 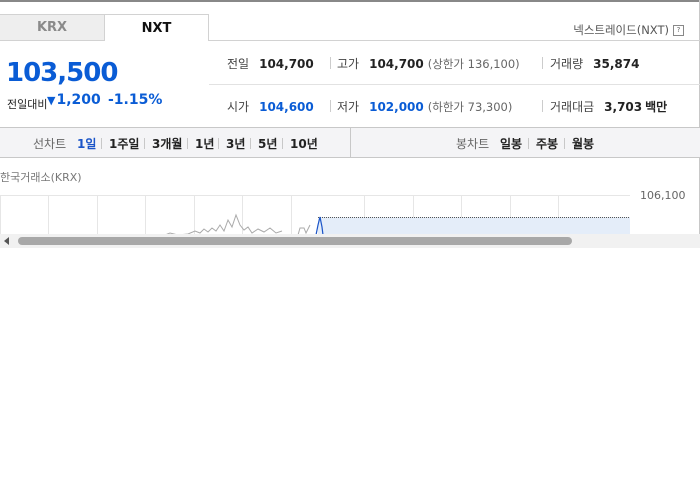 I want to click on shaded-range, so click(x=474, y=226).